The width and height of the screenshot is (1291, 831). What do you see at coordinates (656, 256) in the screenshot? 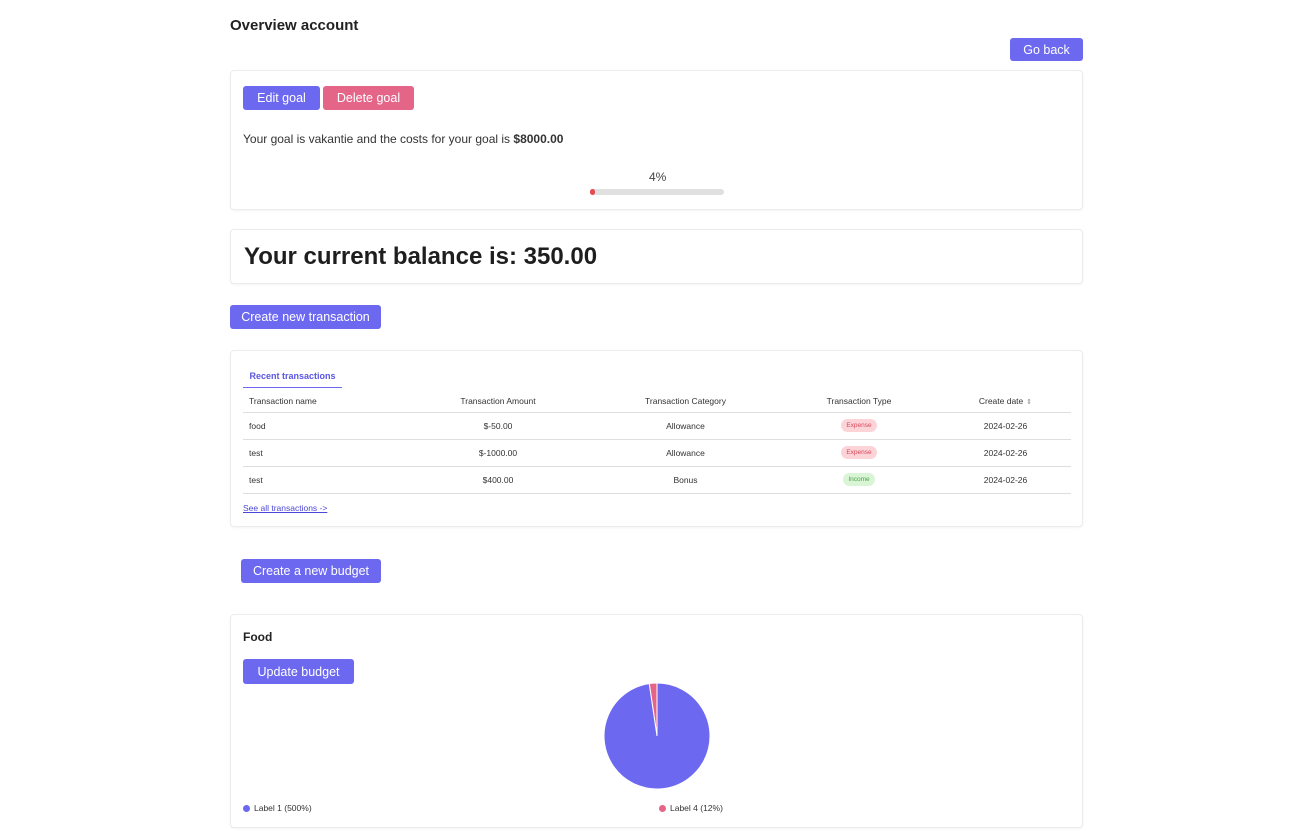
I see `balance-card: Your current balance is: 350.00` at bounding box center [656, 256].